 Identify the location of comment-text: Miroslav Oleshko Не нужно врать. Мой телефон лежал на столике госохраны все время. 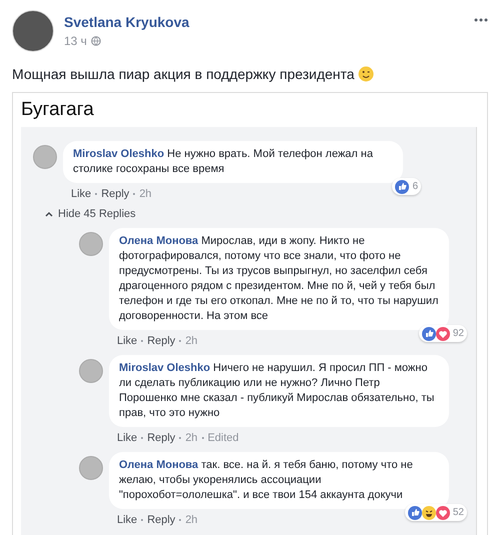
(223, 162).